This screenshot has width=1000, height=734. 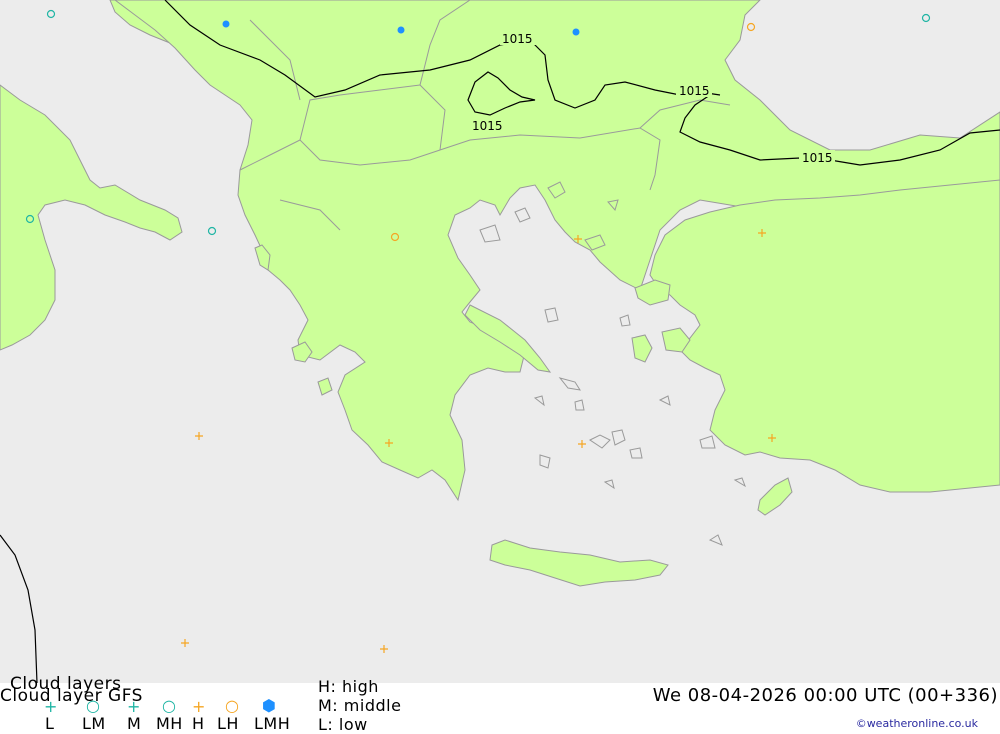 I want to click on key-high: H: high, so click(x=348, y=686).